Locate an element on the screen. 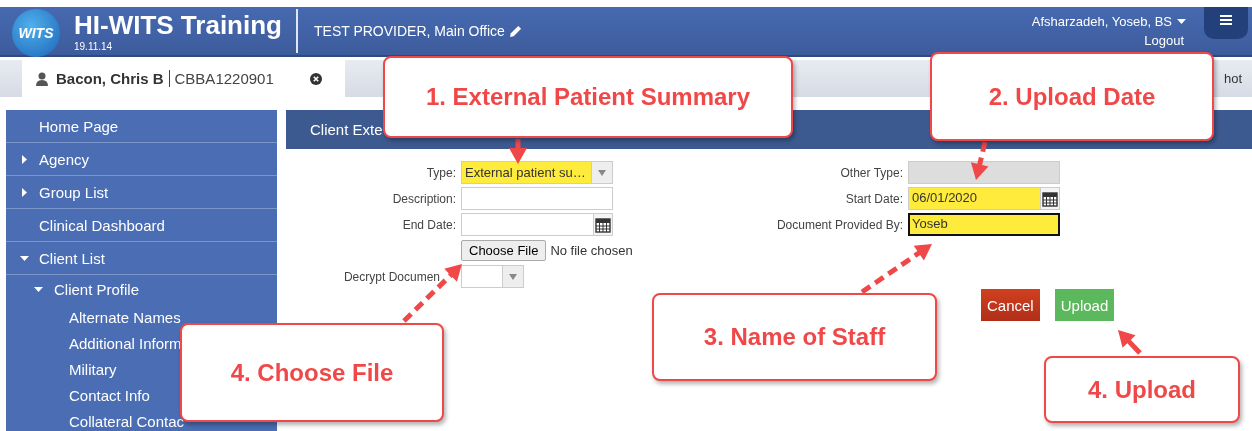 This screenshot has height=431, width=1252. tab-label: hot is located at coordinates (1232, 78).